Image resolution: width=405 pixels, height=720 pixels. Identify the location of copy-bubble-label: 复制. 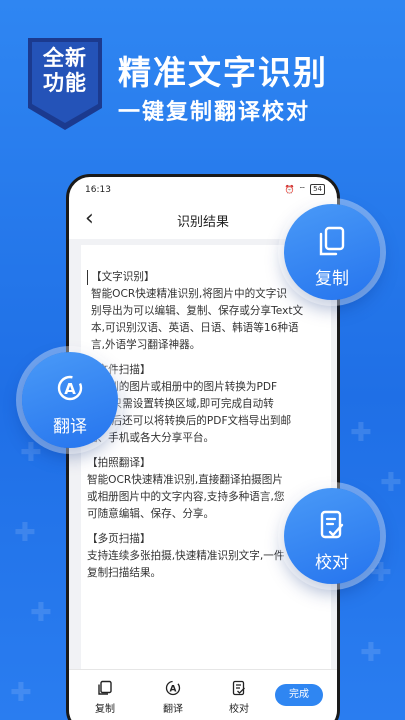
(332, 279).